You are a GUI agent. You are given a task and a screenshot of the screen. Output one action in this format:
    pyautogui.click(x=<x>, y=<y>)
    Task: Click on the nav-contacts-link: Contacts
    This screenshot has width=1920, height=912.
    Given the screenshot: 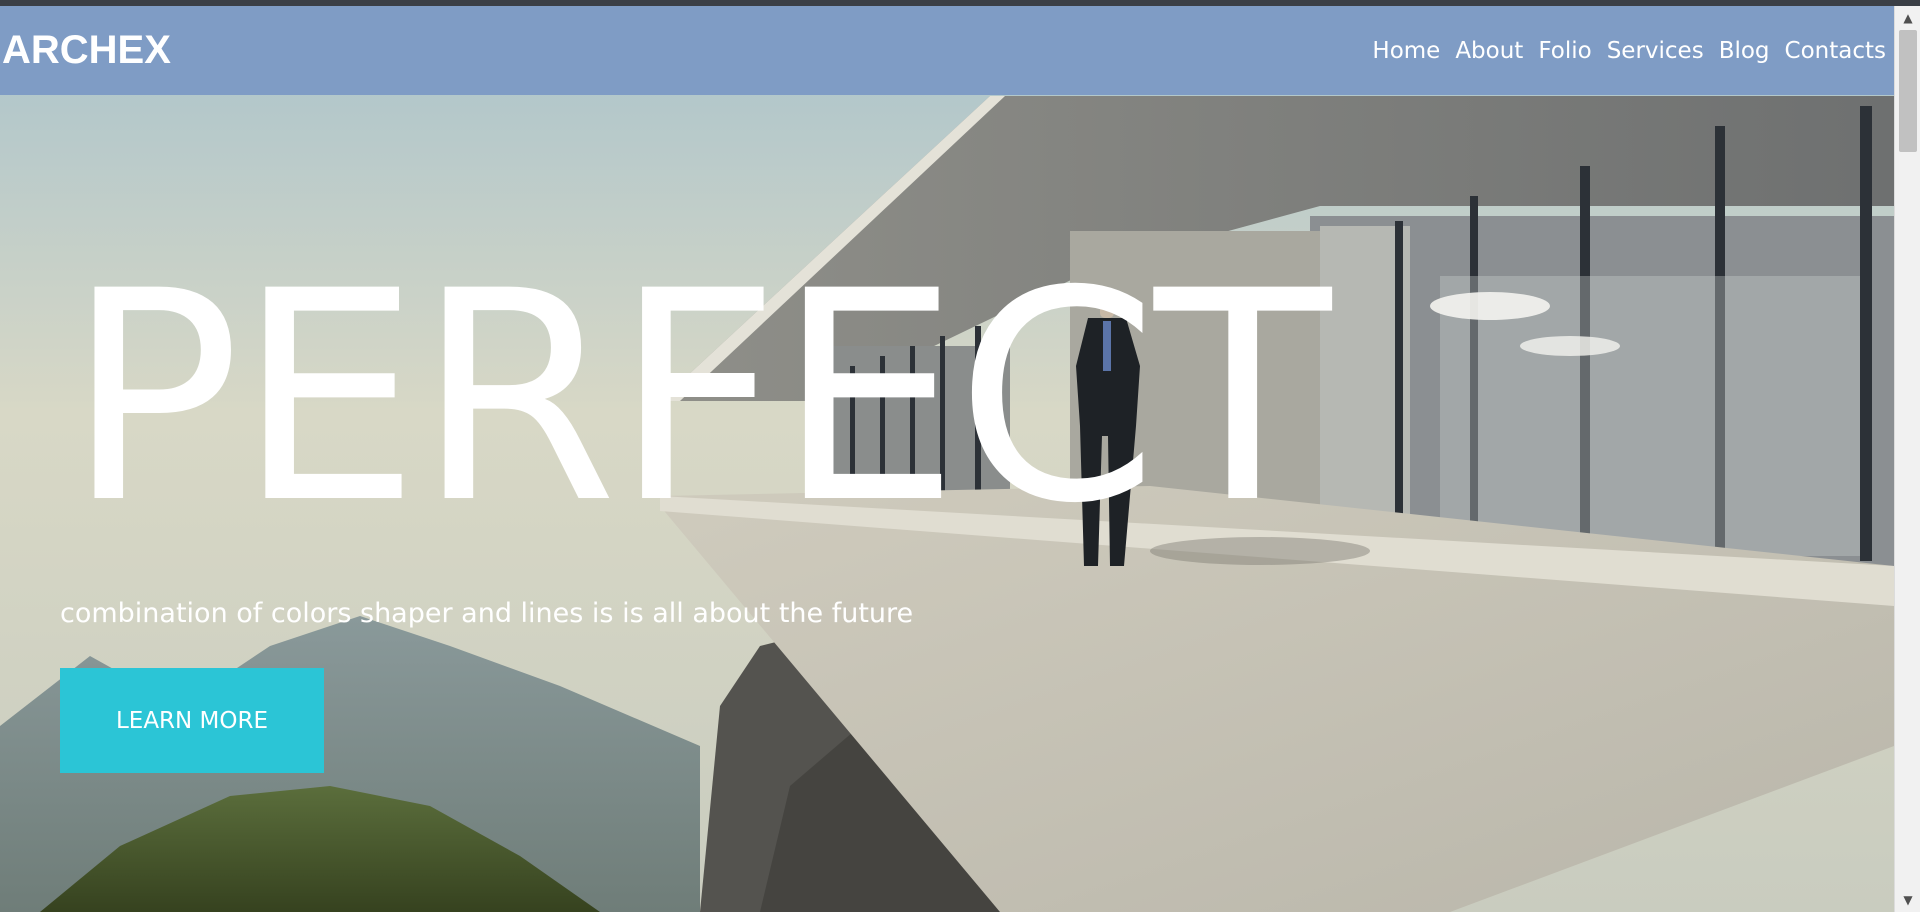 What is the action you would take?
    pyautogui.click(x=1835, y=51)
    